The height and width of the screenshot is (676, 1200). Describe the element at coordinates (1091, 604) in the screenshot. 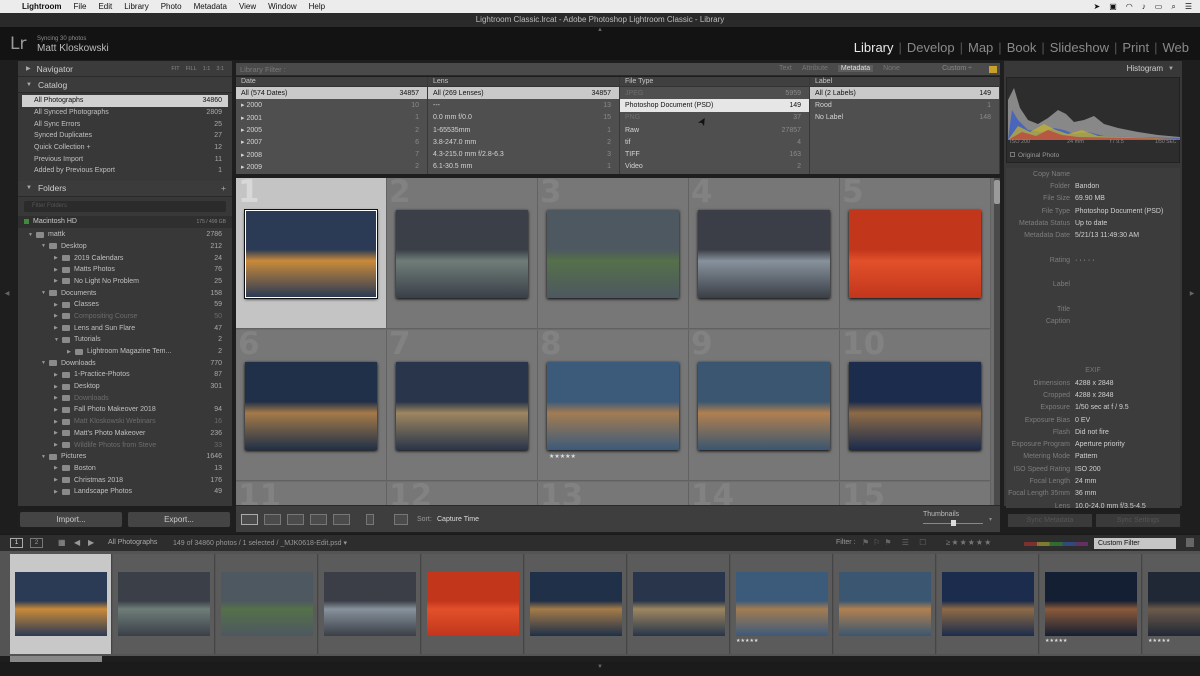

I see `filmstrip-thumb: ★★★★★` at that location.